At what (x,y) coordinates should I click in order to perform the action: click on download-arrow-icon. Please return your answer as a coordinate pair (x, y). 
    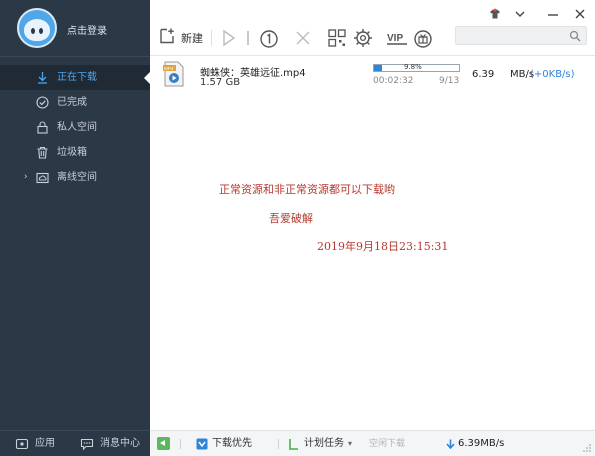
    Looking at the image, I should click on (42, 77).